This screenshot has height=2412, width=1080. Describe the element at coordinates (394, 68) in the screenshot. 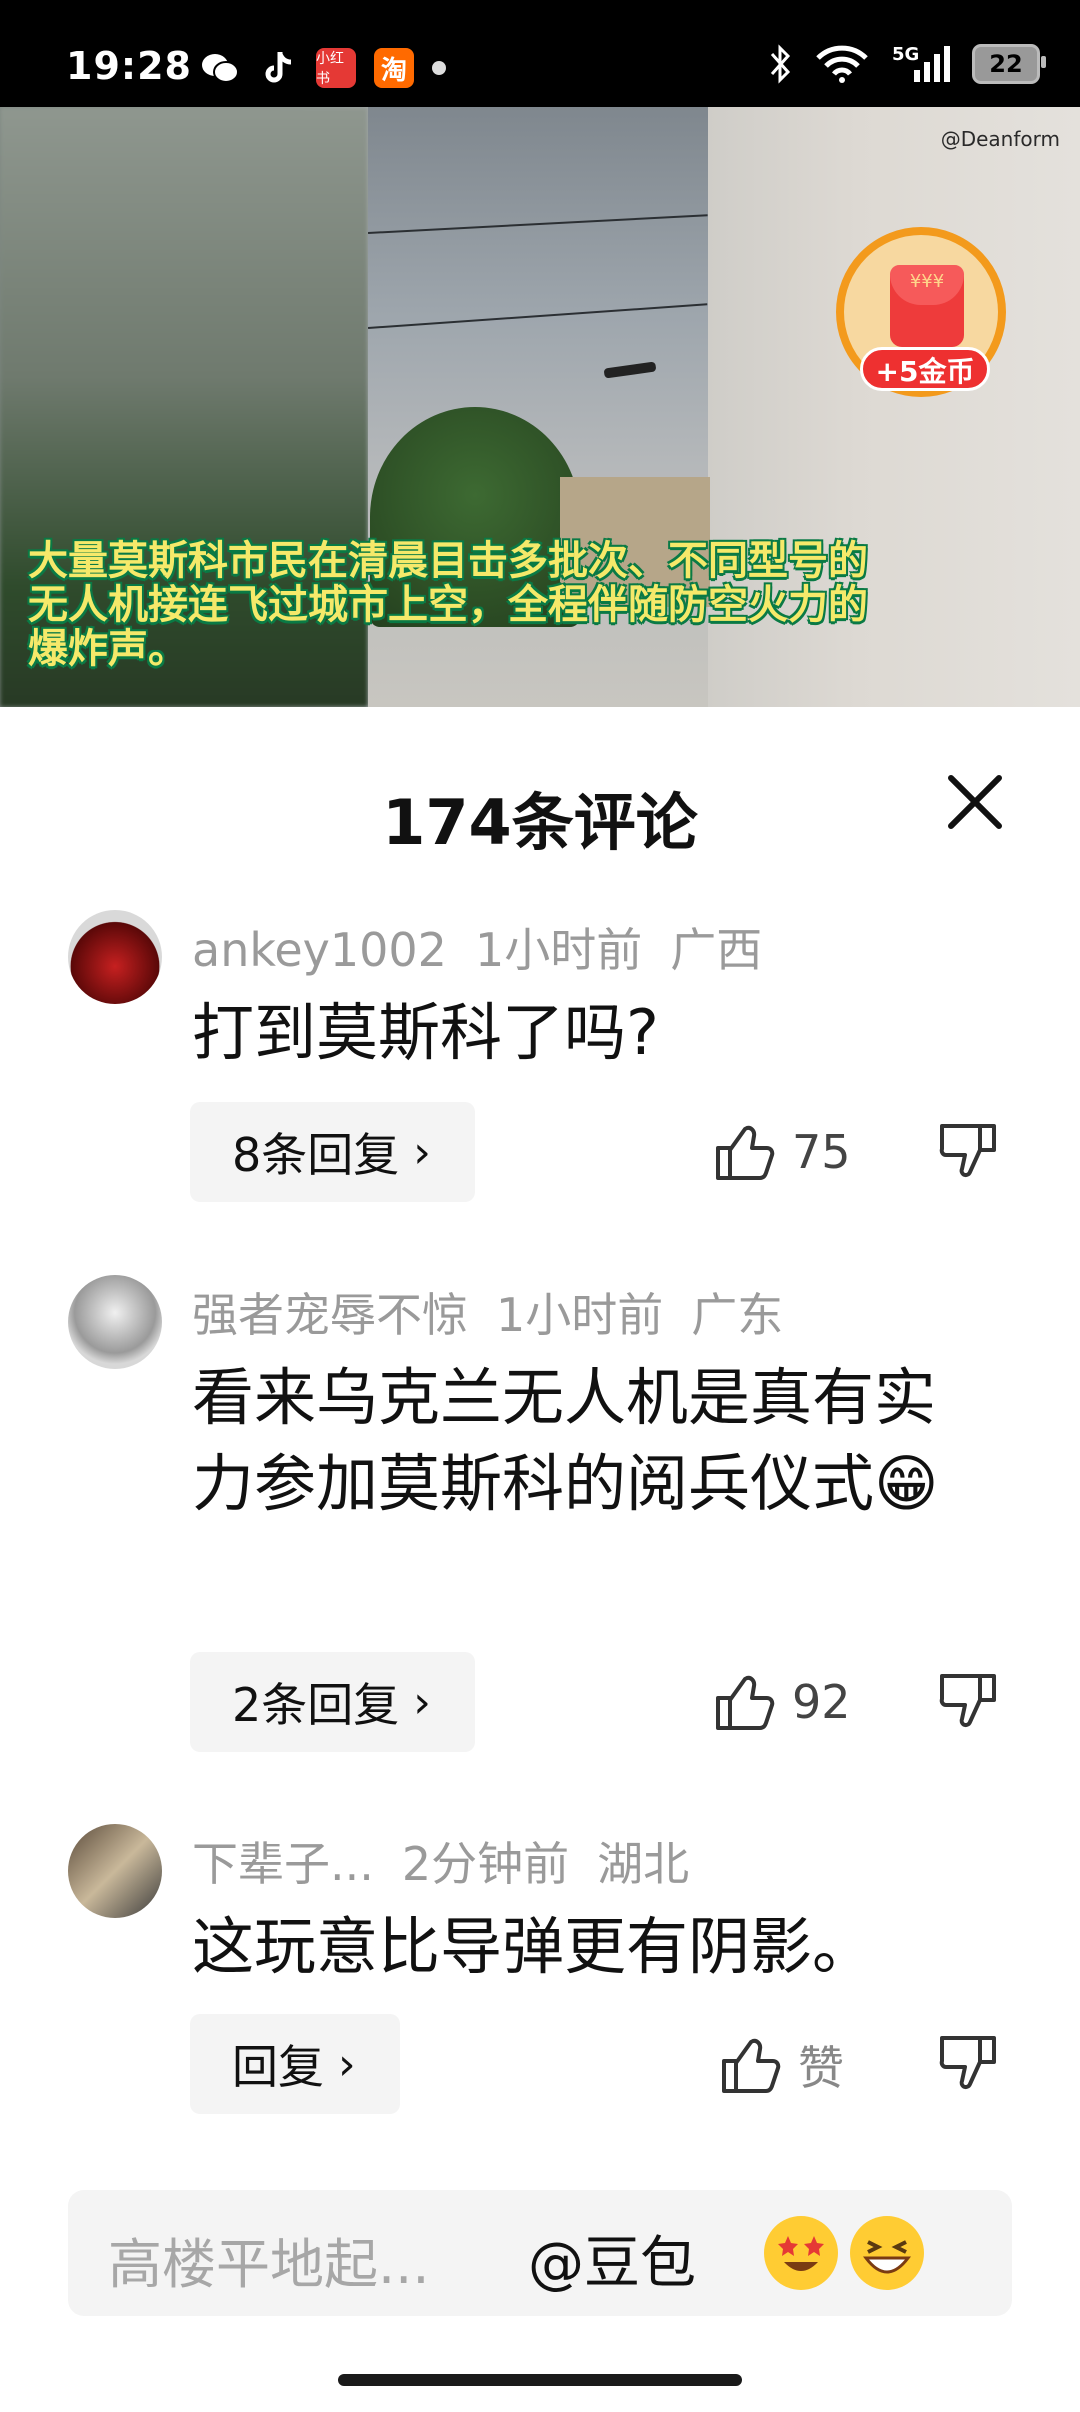

I see `taobao-icon: 淘` at that location.